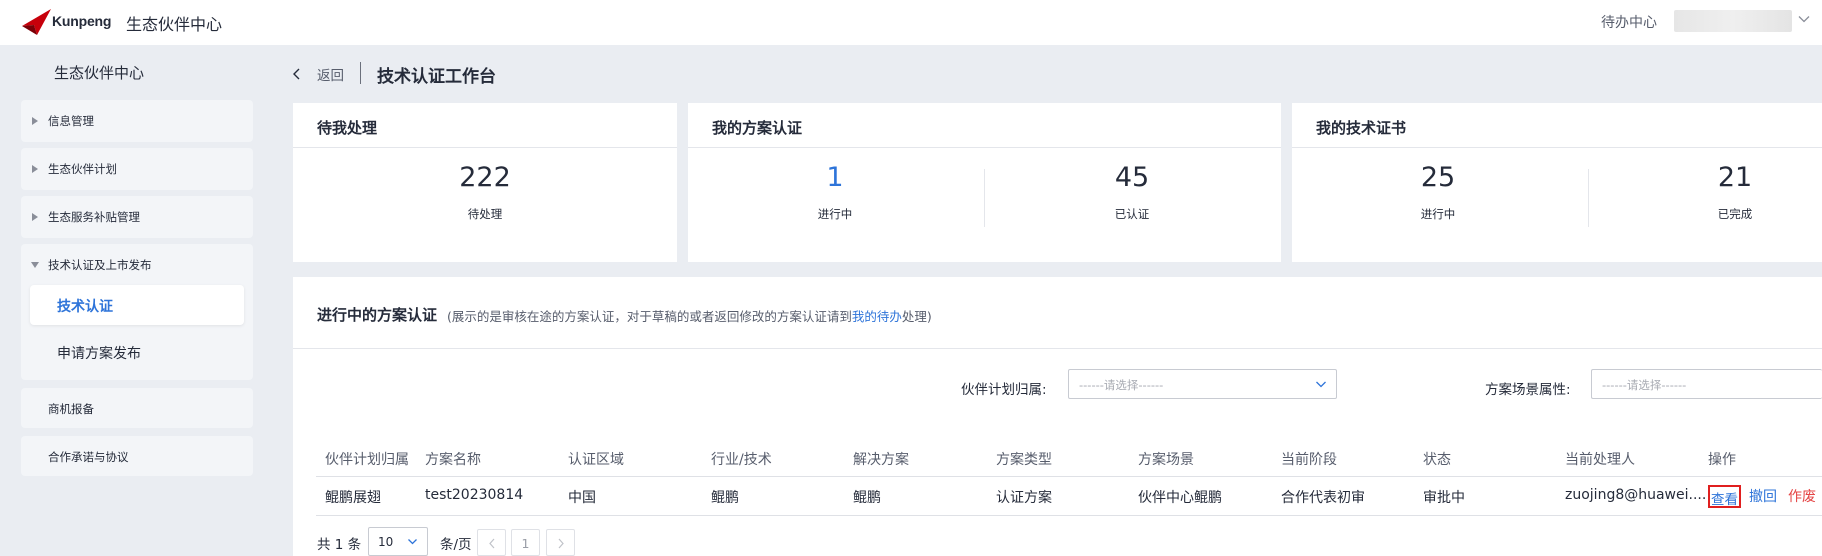 The image size is (1822, 556). Describe the element at coordinates (71, 409) in the screenshot. I see `sidebar-item-label: 商机报备` at that location.